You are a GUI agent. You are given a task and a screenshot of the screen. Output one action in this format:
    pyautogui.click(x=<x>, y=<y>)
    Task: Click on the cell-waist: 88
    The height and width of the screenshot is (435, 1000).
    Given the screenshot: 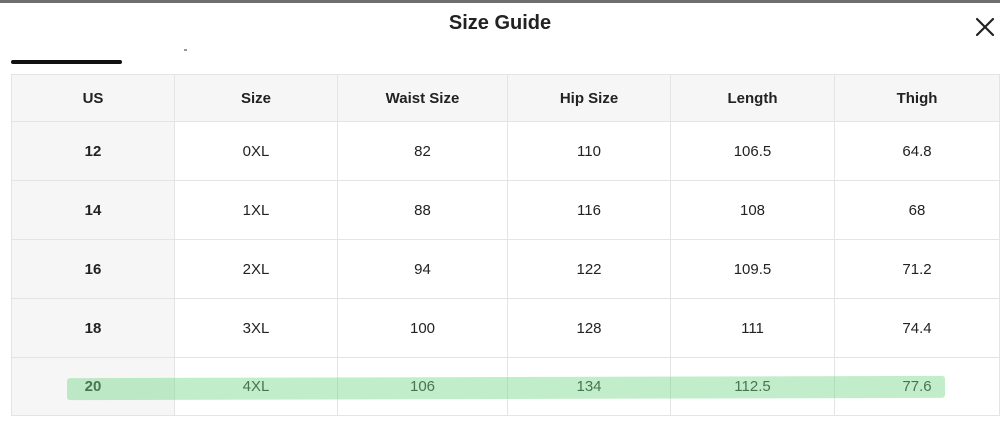 What is the action you would take?
    pyautogui.click(x=422, y=210)
    